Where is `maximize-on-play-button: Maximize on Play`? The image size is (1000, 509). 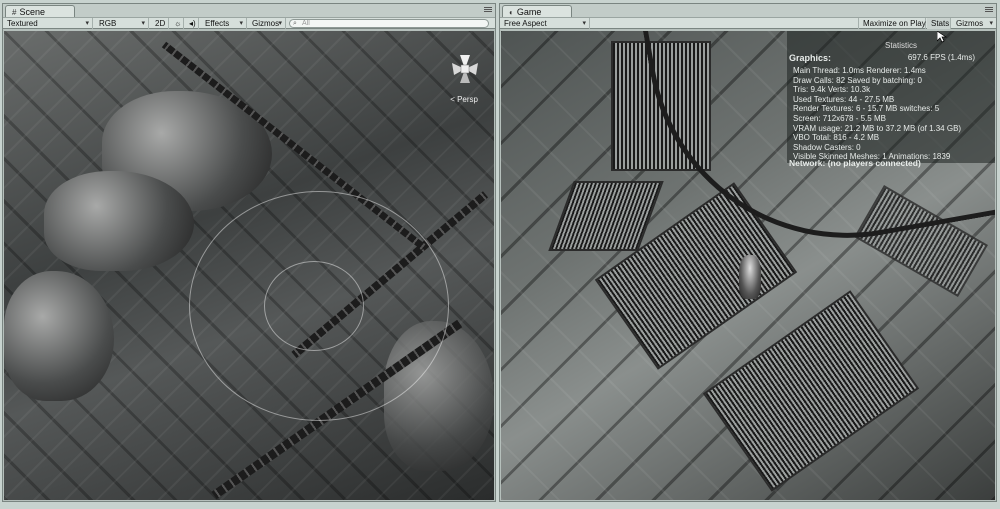
maximize-on-play-button: Maximize on Play is located at coordinates (892, 23).